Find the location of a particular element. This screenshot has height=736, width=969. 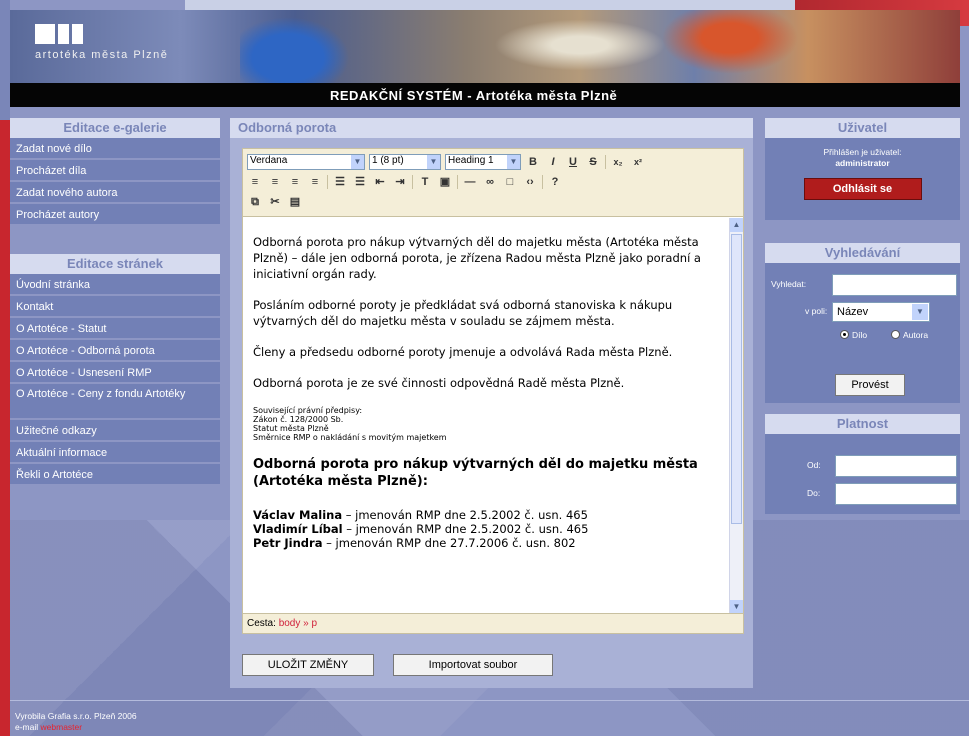

menu-item-resolution: O Artotéce - Usnesení RMP is located at coordinates (115, 373).